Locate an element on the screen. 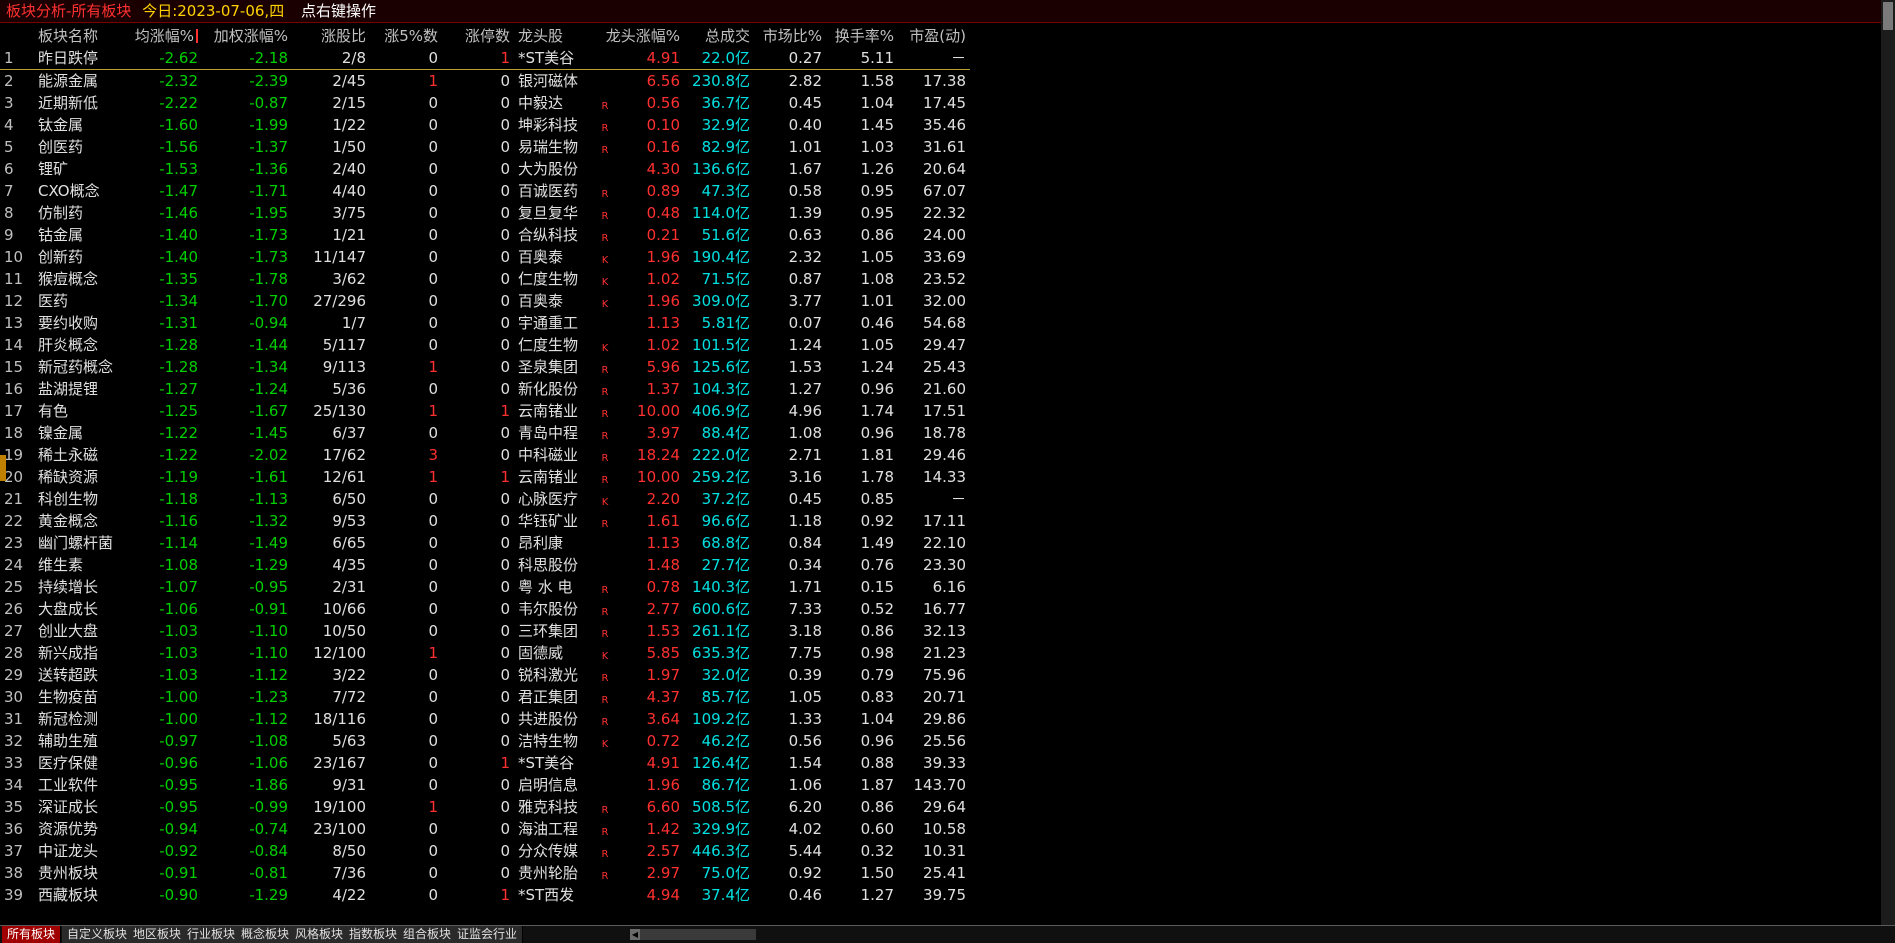 This screenshot has width=1895, height=943. turnover: 0.85 is located at coordinates (877, 499).